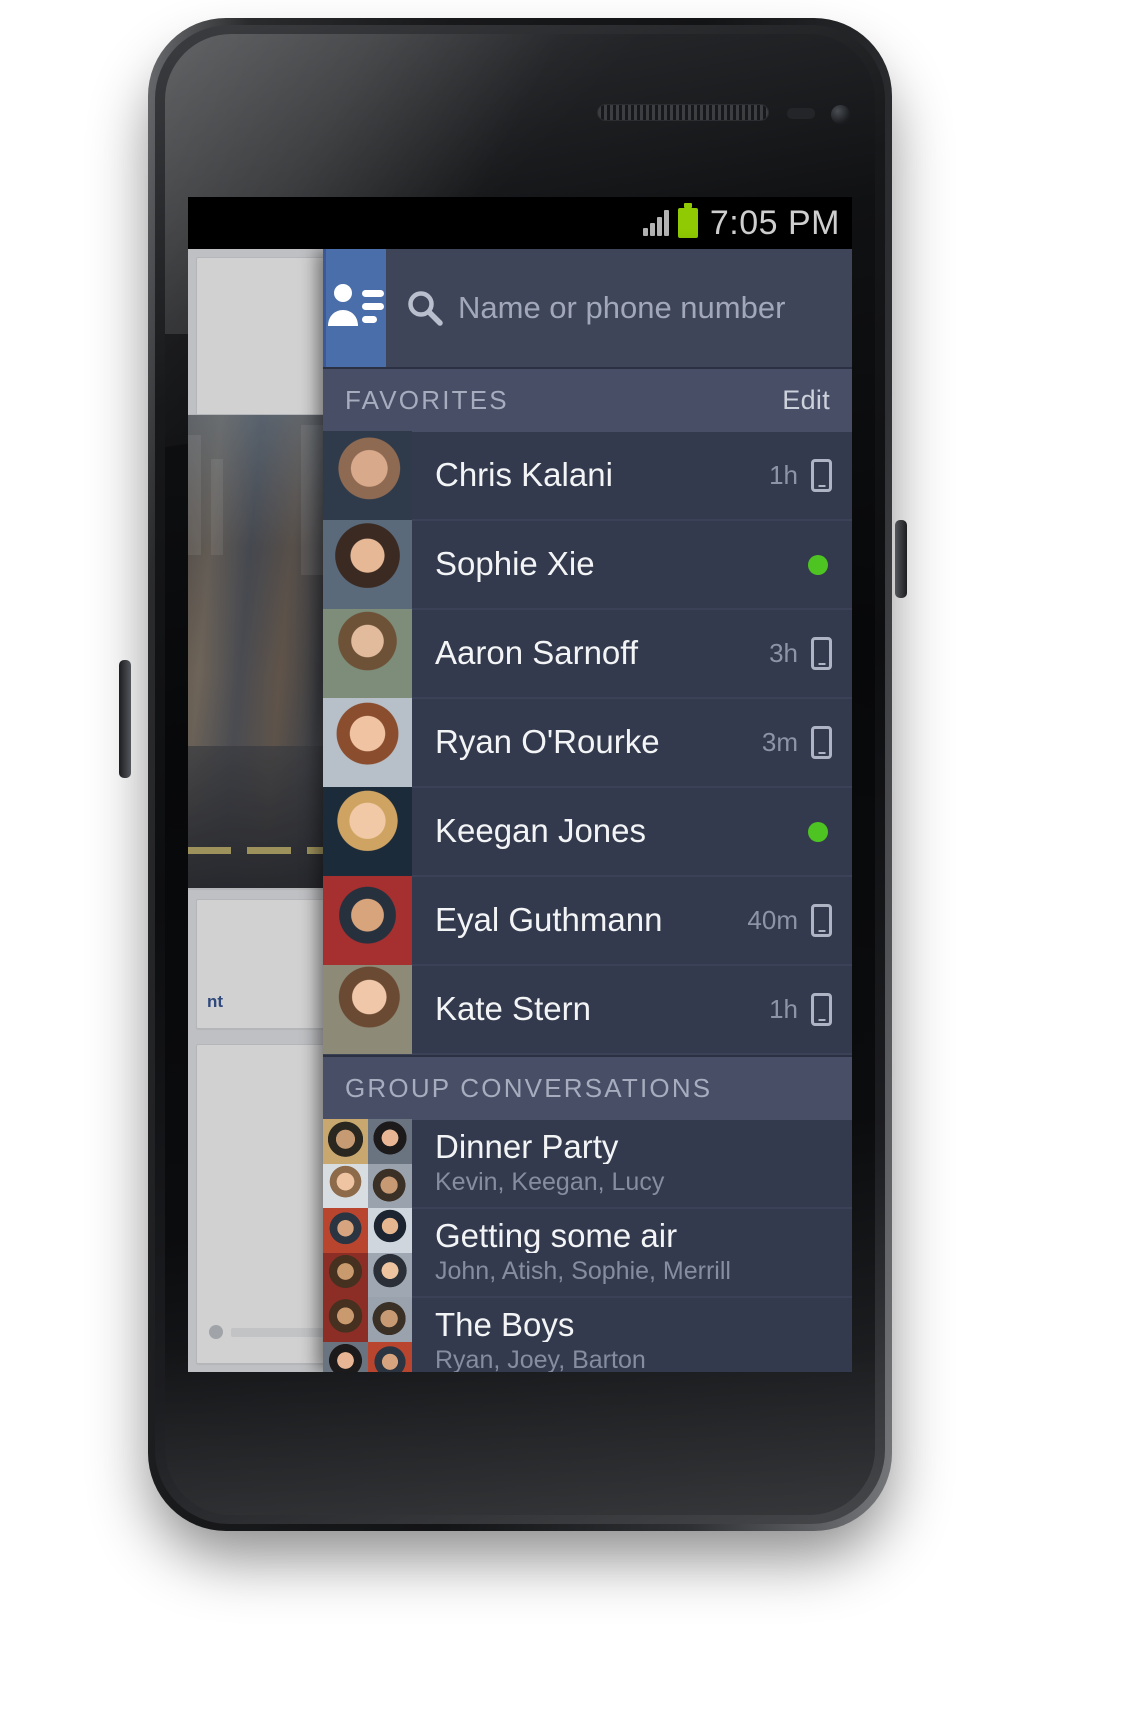 This screenshot has width=1125, height=1713. Describe the element at coordinates (524, 475) in the screenshot. I see `contact-name: Chris Kalani` at that location.